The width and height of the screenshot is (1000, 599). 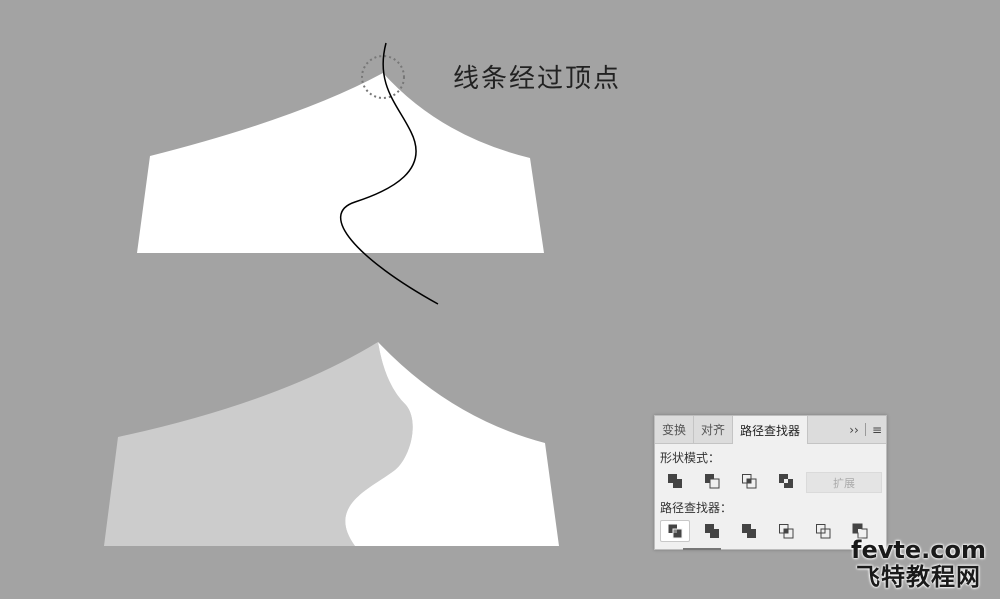 What do you see at coordinates (714, 429) in the screenshot?
I see `tab-align: 对齐` at bounding box center [714, 429].